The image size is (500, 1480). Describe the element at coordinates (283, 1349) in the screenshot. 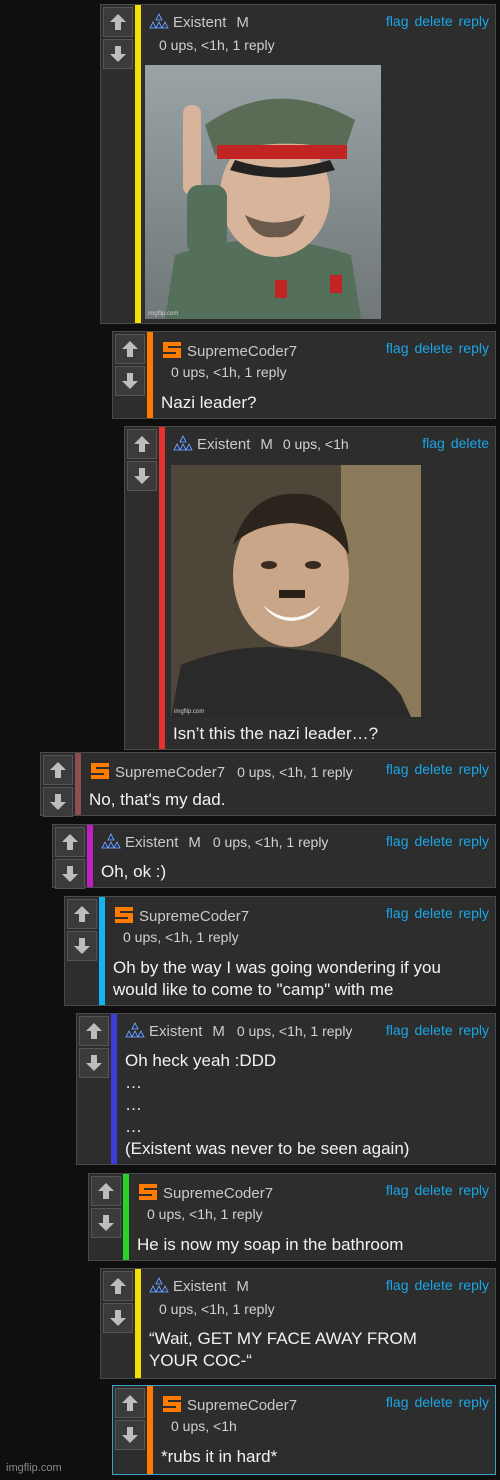

I see `comment-text: “Wait, GET MY FACE AWAY FROM YOUR COC-“` at that location.